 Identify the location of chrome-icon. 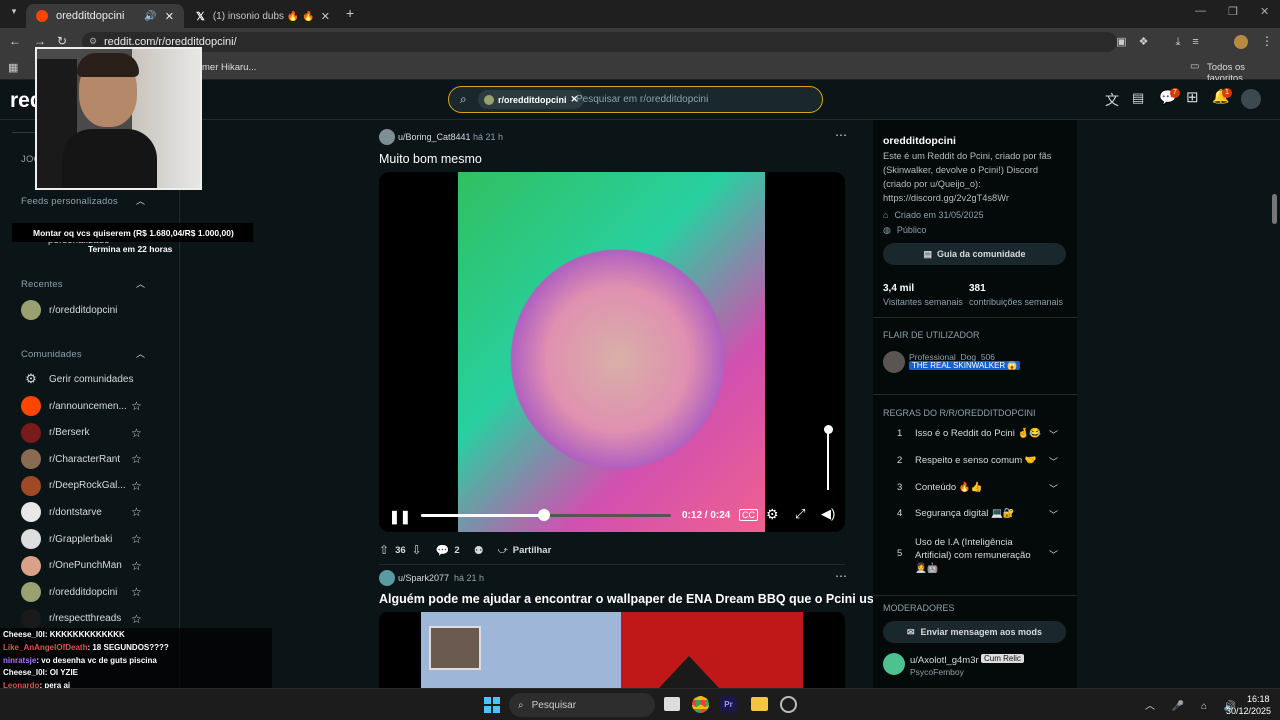
(700, 704).